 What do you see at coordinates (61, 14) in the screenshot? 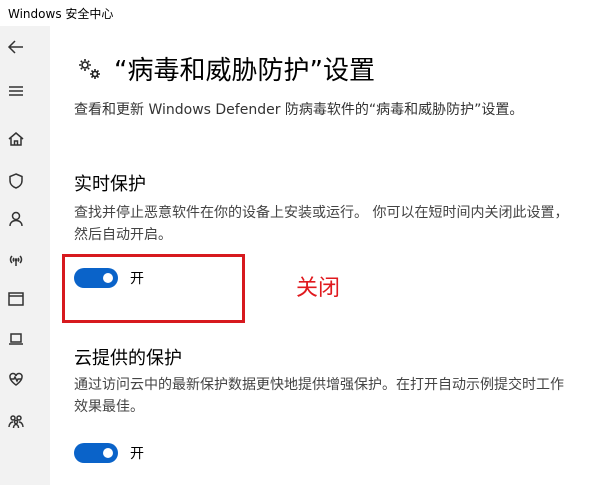
I see `window-title: Windows 安全中心` at bounding box center [61, 14].